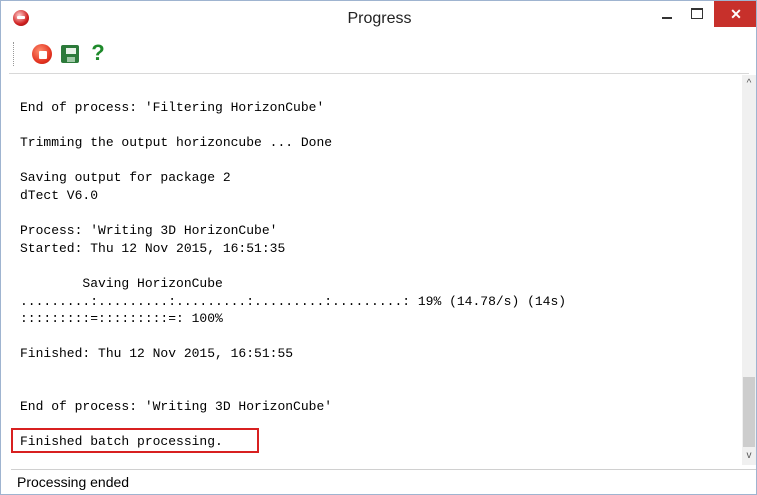 This screenshot has height=495, width=757. What do you see at coordinates (379, 54) in the screenshot?
I see `toolbar: ?` at bounding box center [379, 54].